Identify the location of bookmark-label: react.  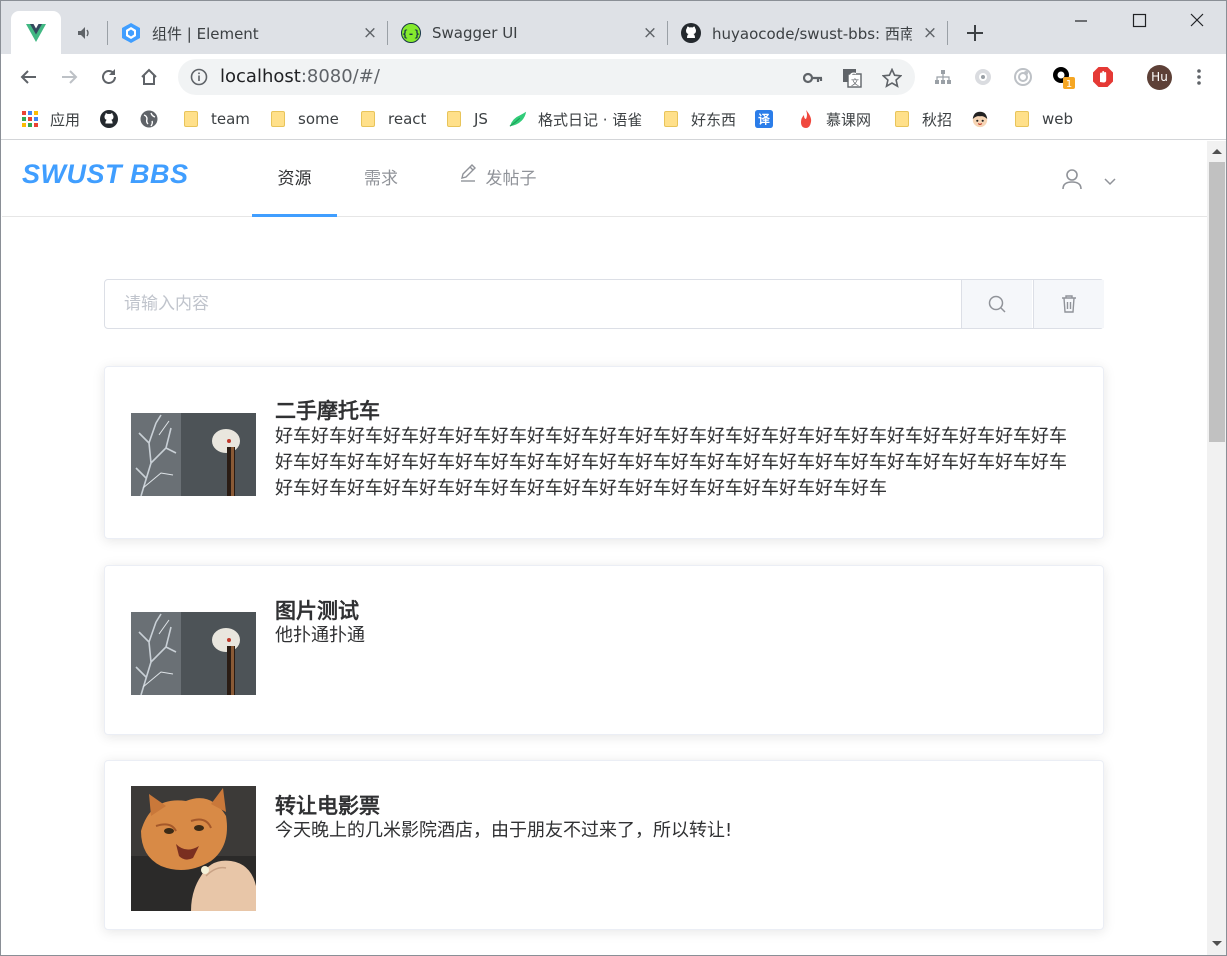
(407, 119).